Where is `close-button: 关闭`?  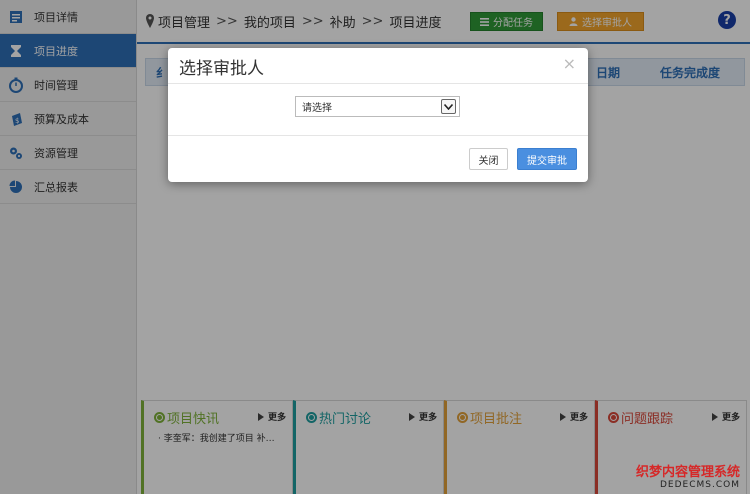
close-button: 关闭 is located at coordinates (488, 159).